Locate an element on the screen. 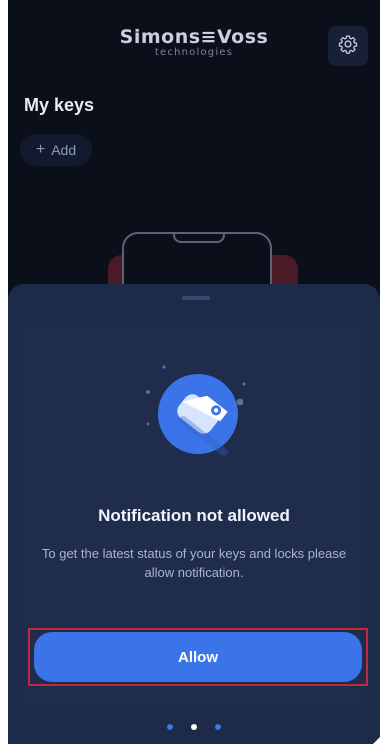  key-tag-icon is located at coordinates (198, 404).